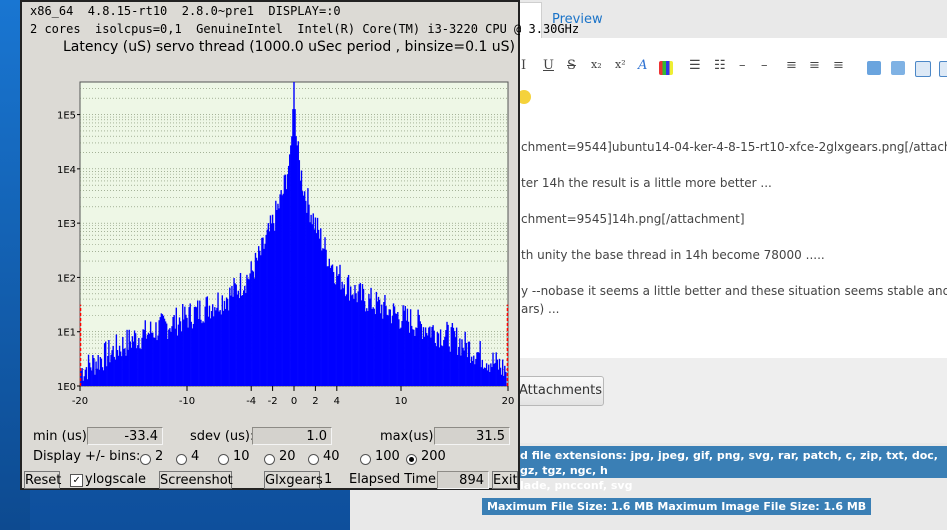 The height and width of the screenshot is (530, 947). I want to click on bins-radio-label-40: 40, so click(331, 456).